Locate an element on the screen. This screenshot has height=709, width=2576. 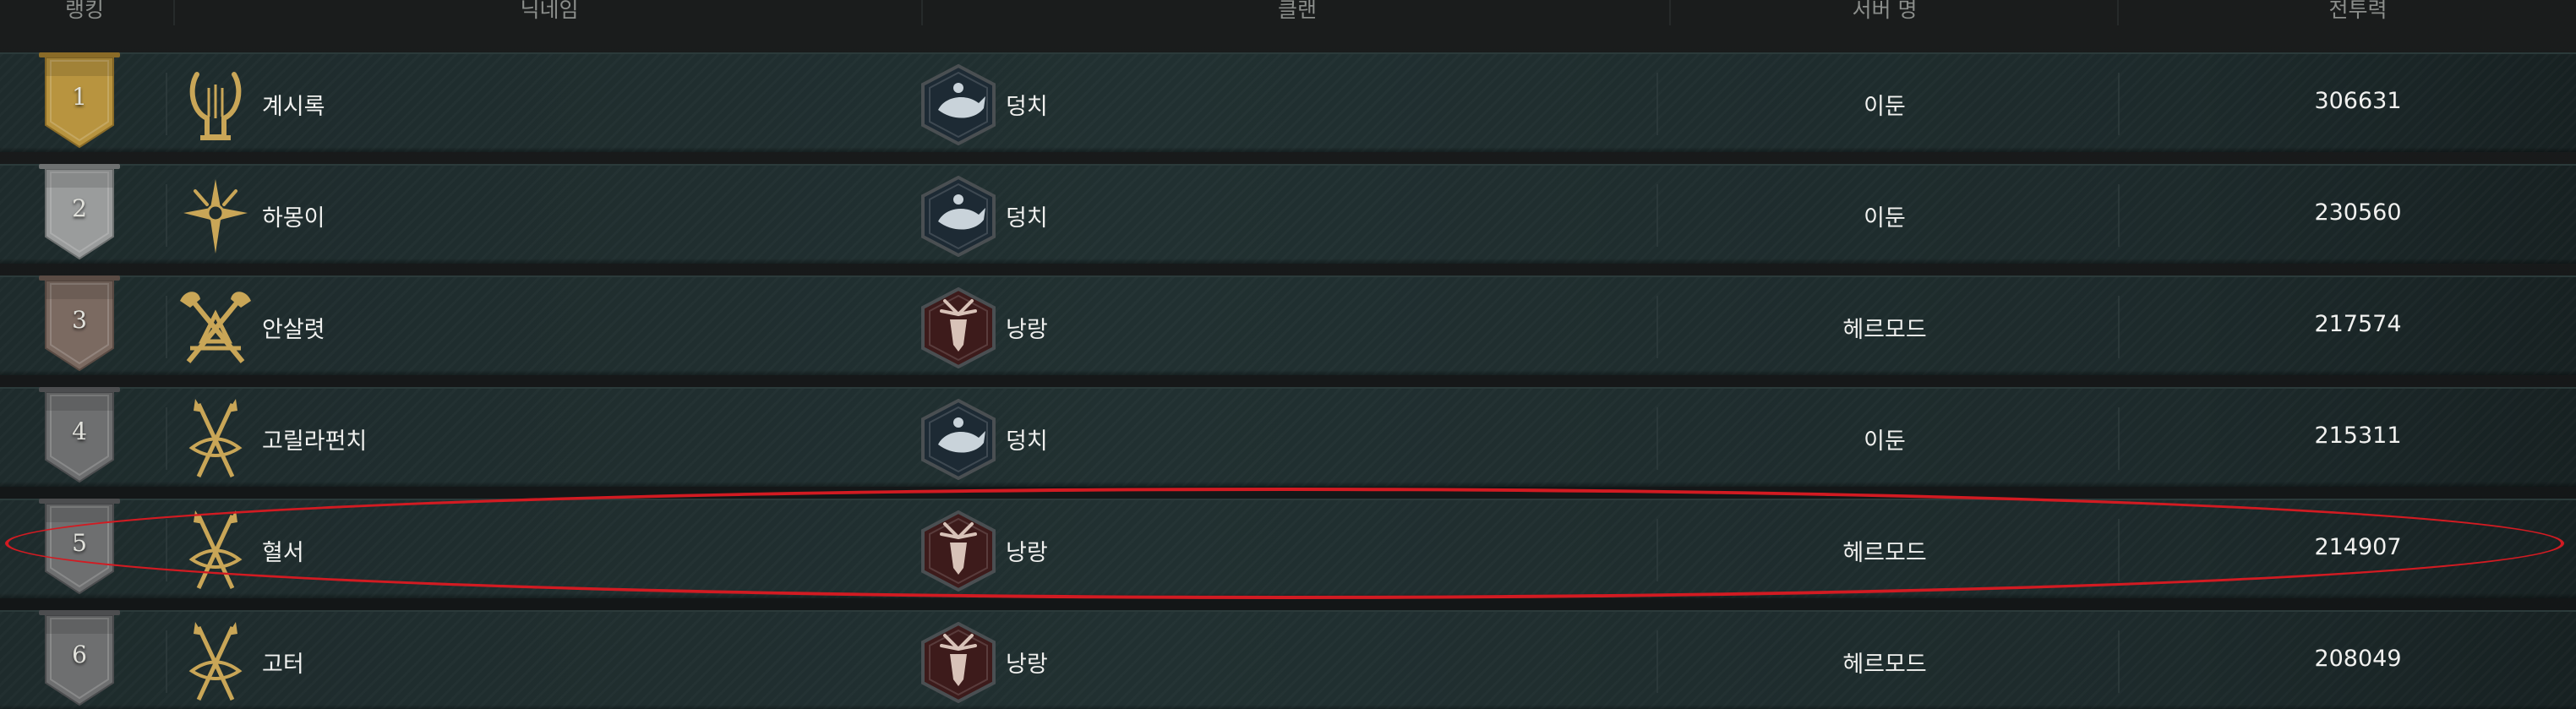
player-nickname: 고릴라펀치 is located at coordinates (314, 439).